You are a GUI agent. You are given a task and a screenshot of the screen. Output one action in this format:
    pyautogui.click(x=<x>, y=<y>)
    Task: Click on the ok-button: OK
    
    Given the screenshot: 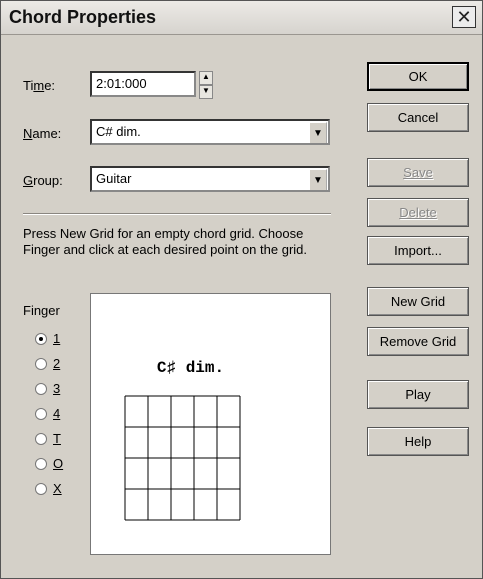 What is the action you would take?
    pyautogui.click(x=418, y=76)
    